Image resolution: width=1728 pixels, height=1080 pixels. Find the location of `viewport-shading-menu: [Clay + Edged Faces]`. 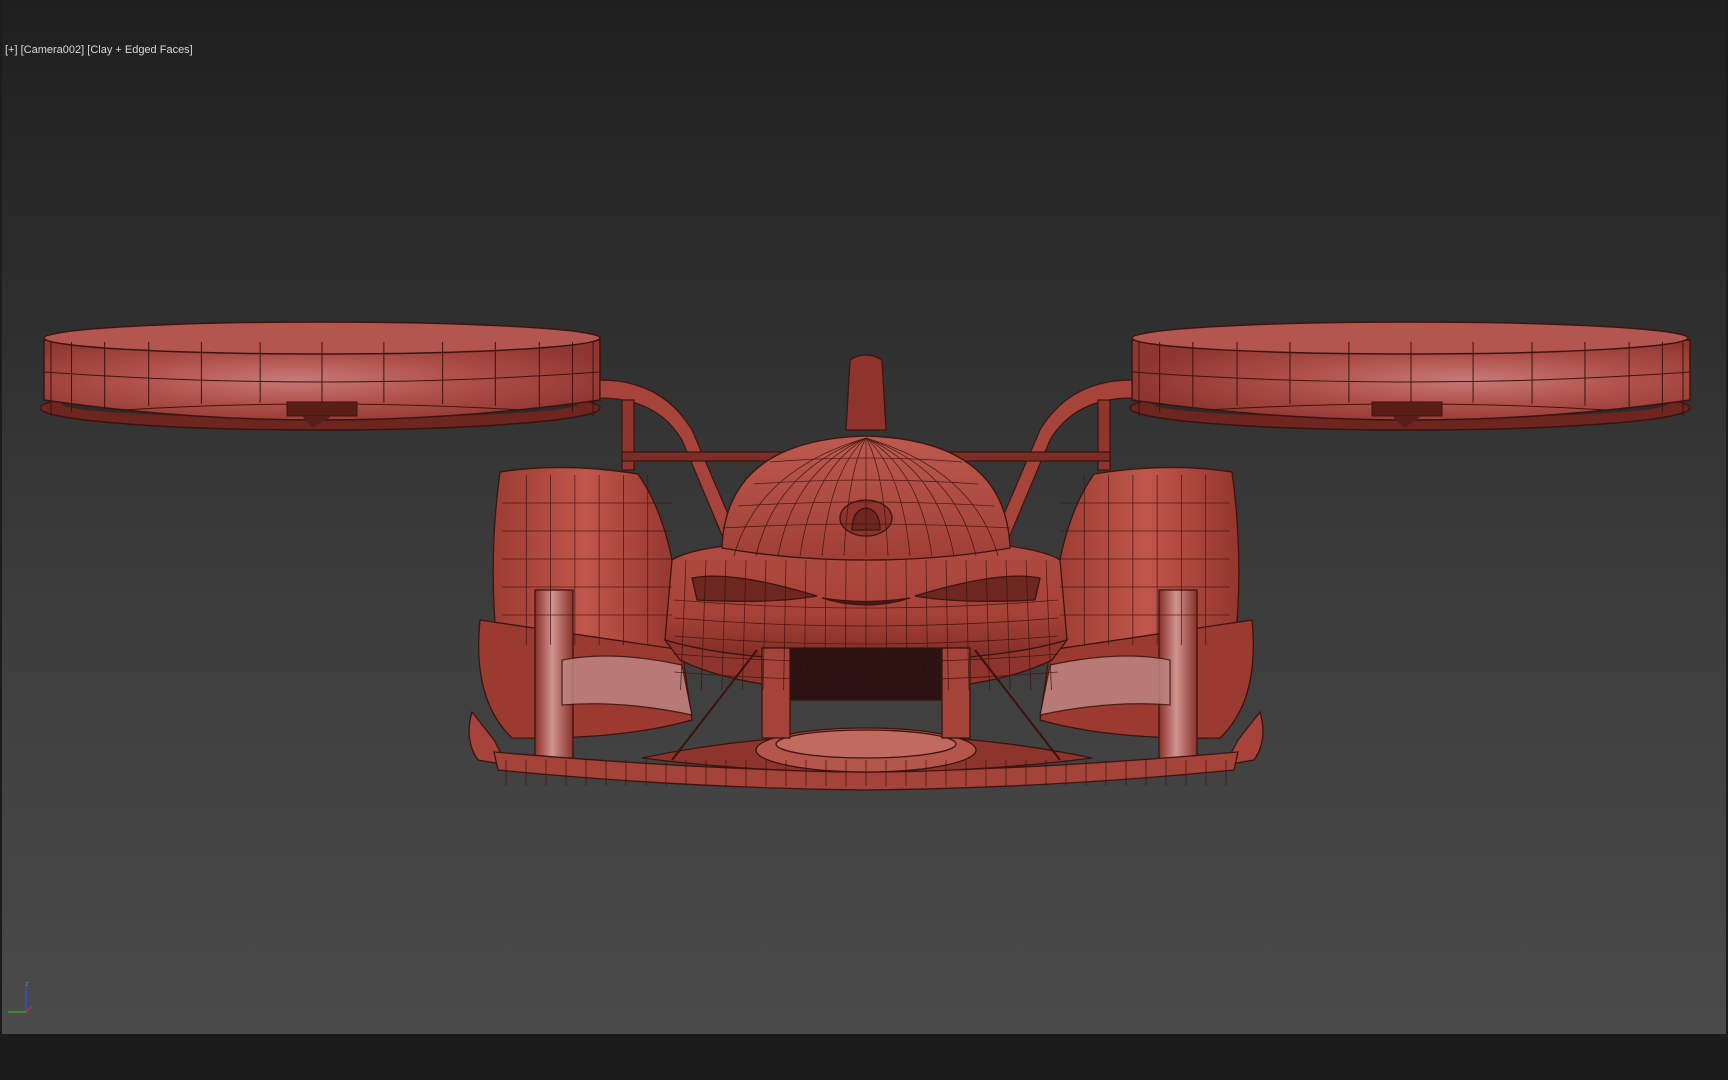

viewport-shading-menu: [Clay + Edged Faces] is located at coordinates (139, 50).